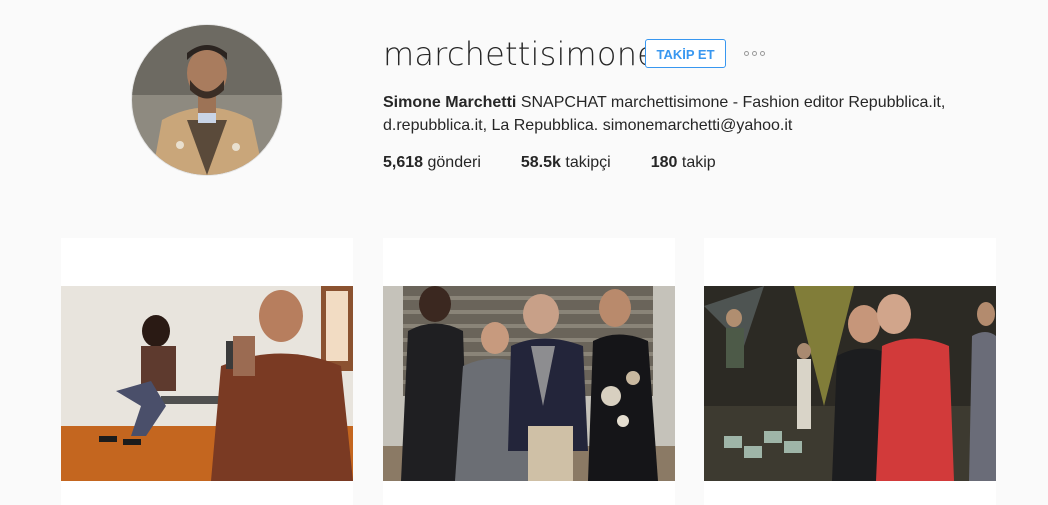 The height and width of the screenshot is (505, 1048). I want to click on followers-count: 58.5k, so click(540, 162).